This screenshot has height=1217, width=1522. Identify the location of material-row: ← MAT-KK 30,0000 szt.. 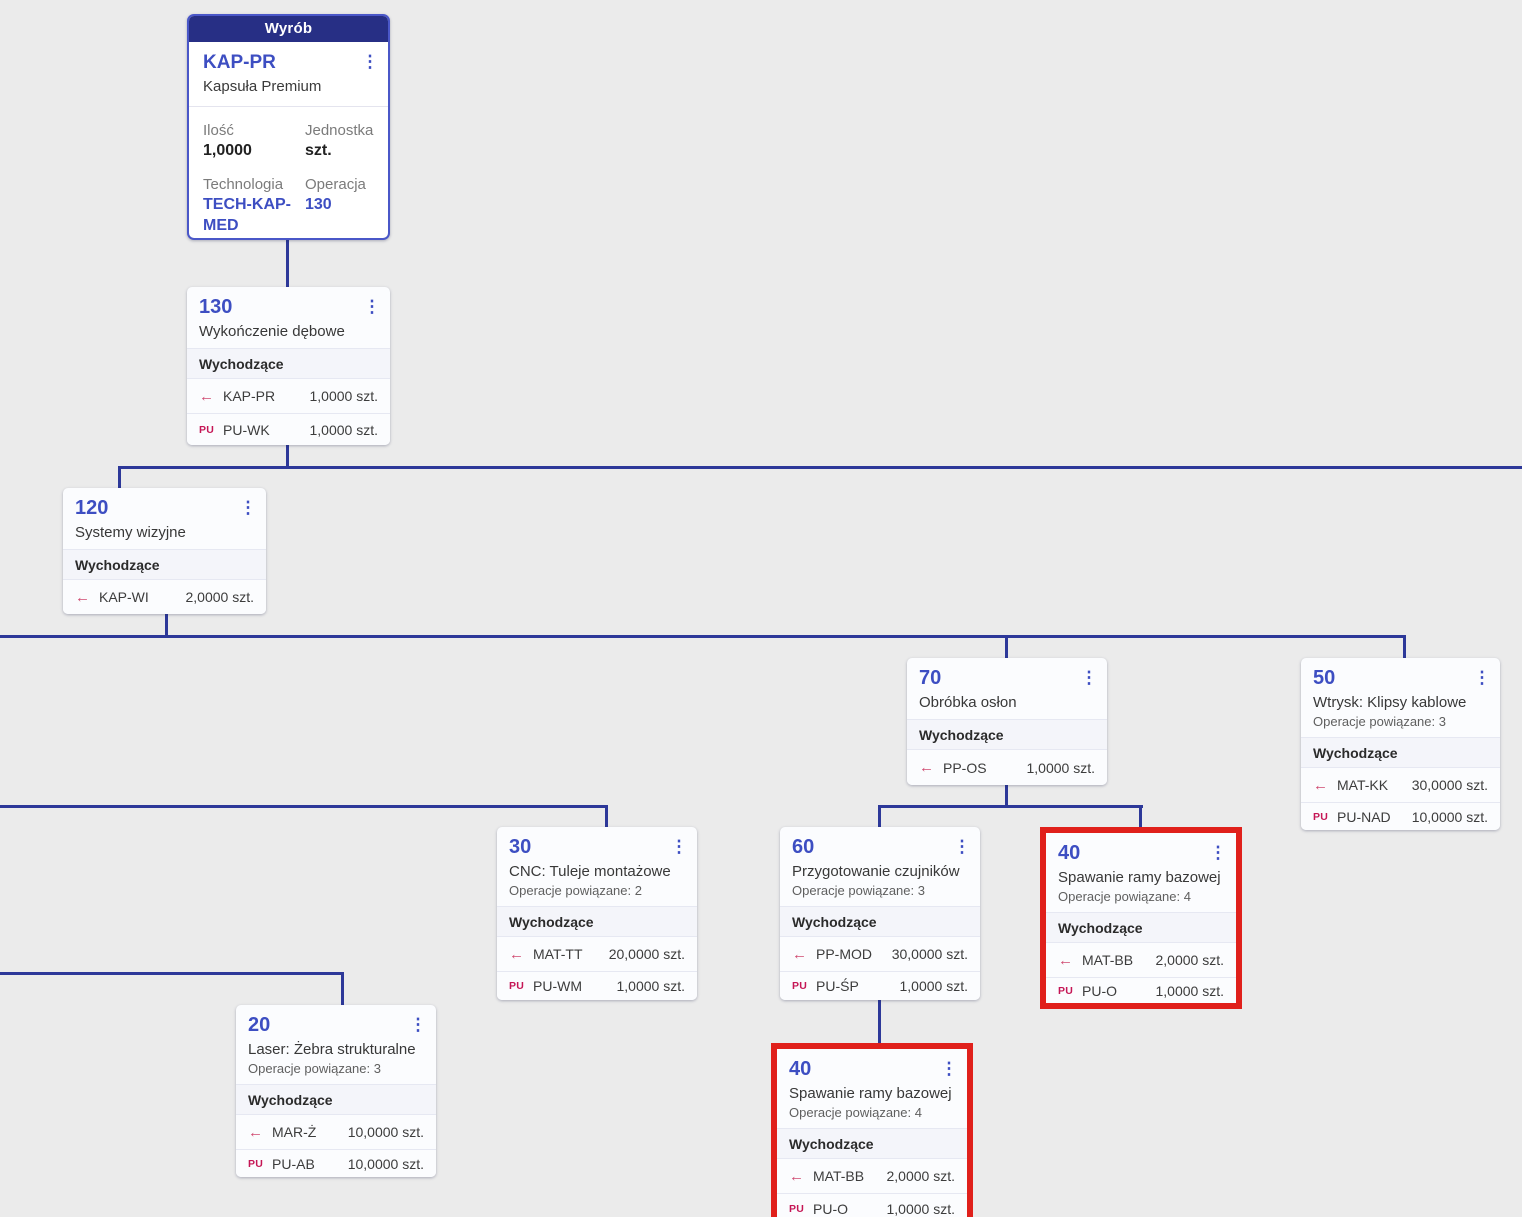
(1400, 784).